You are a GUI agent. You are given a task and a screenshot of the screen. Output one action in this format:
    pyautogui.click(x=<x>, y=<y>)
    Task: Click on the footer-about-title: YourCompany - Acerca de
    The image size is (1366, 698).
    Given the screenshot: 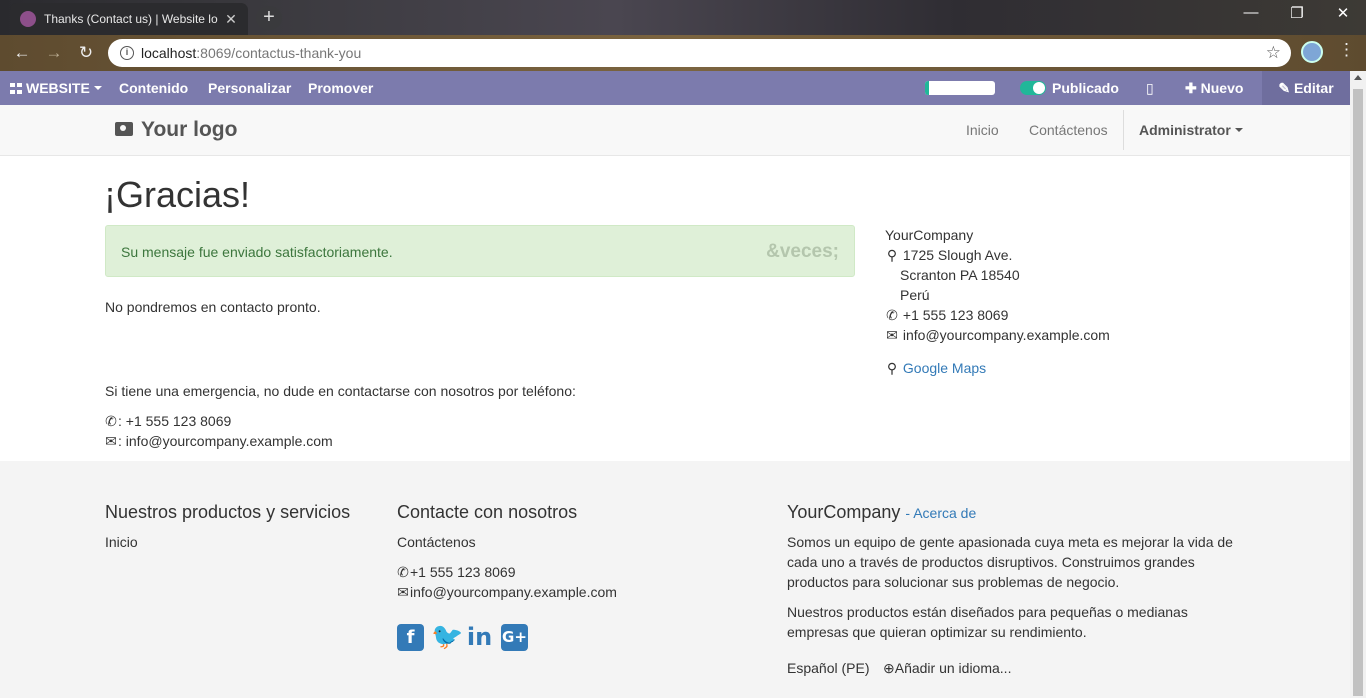 What is the action you would take?
    pyautogui.click(x=881, y=512)
    